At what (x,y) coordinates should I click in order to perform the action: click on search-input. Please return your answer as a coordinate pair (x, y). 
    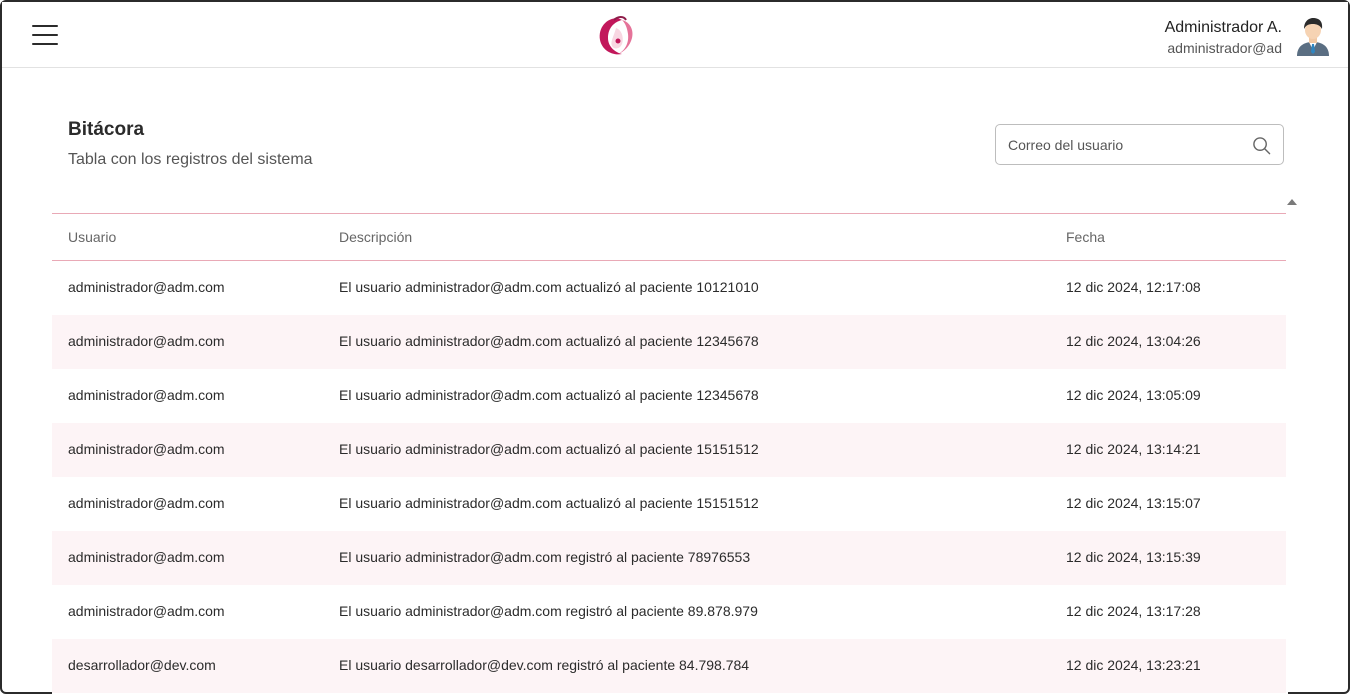
    Looking at the image, I should click on (1123, 145).